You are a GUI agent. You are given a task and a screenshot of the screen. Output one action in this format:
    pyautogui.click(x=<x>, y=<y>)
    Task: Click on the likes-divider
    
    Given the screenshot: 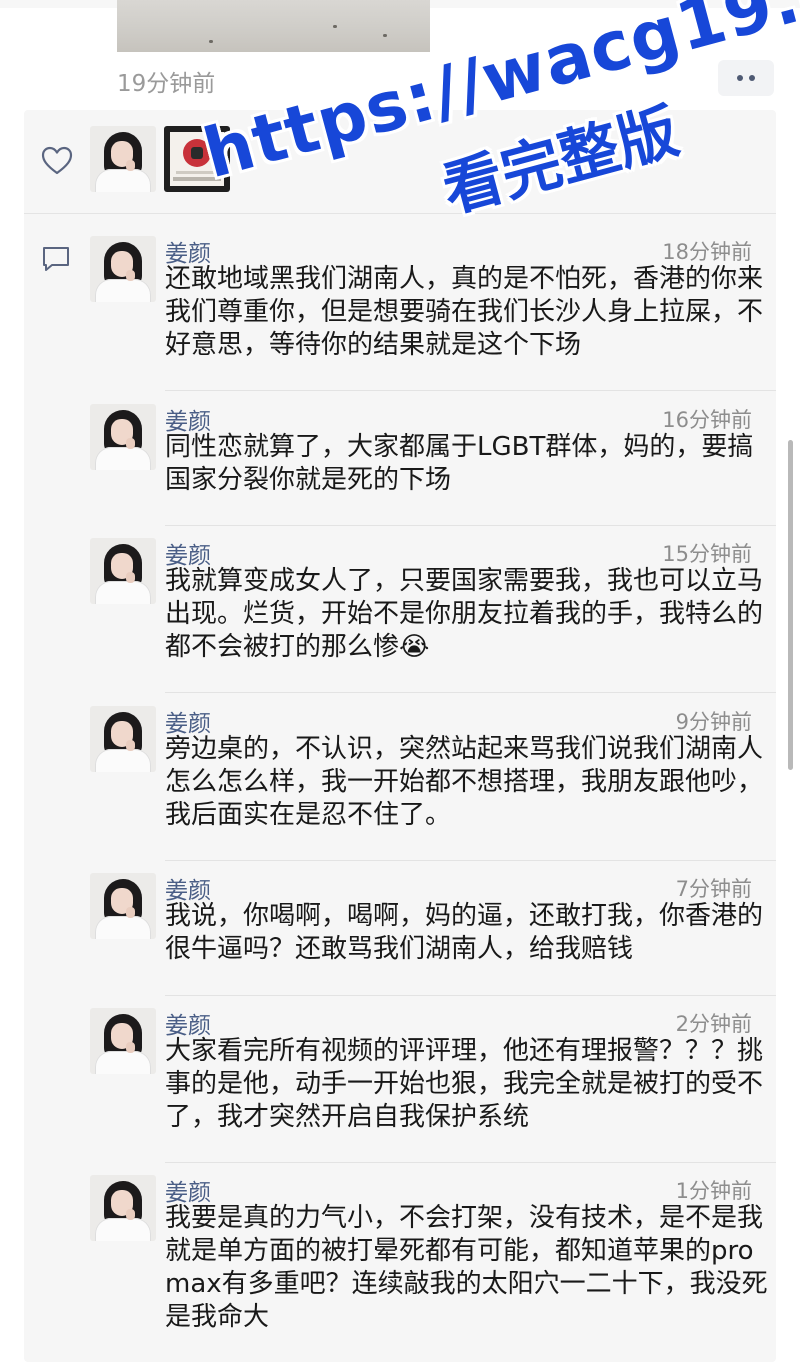 What is the action you would take?
    pyautogui.click(x=400, y=213)
    